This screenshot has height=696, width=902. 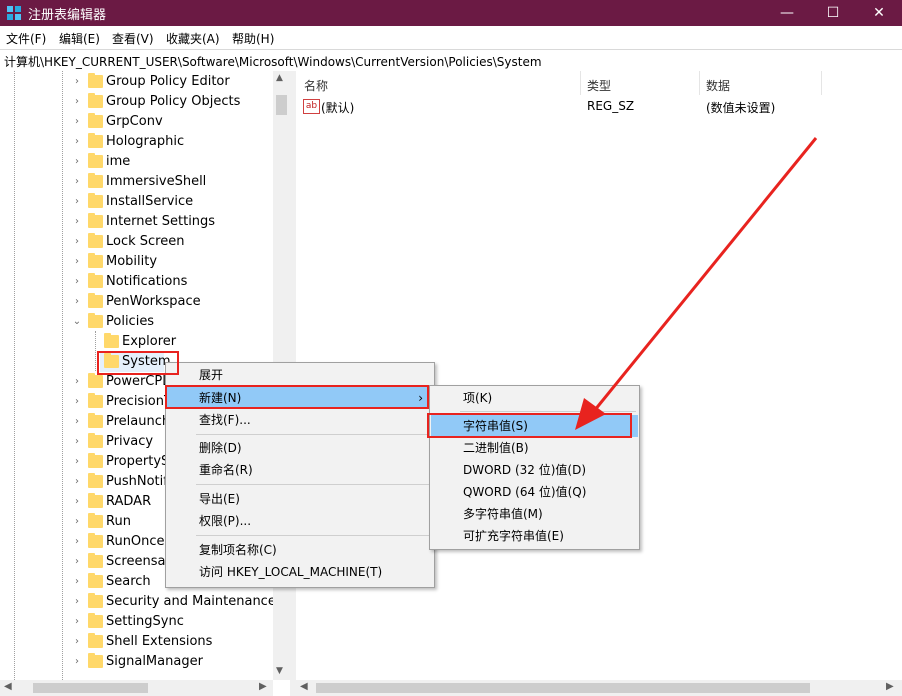 I want to click on tree-item: Explorer, so click(x=136, y=342).